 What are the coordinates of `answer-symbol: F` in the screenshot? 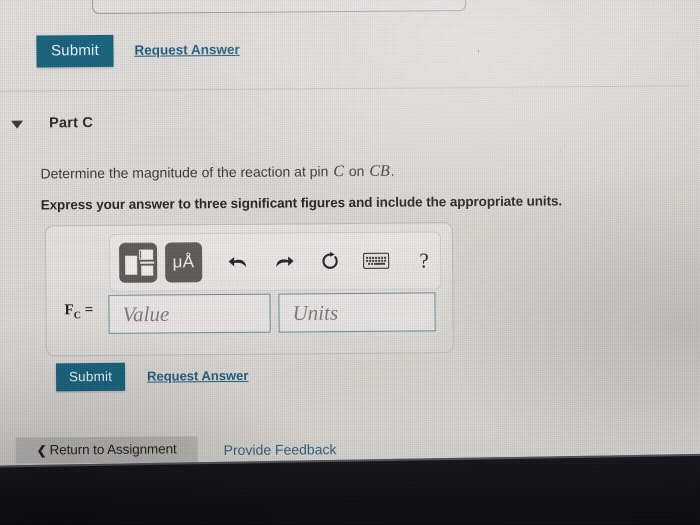 It's located at (69, 310).